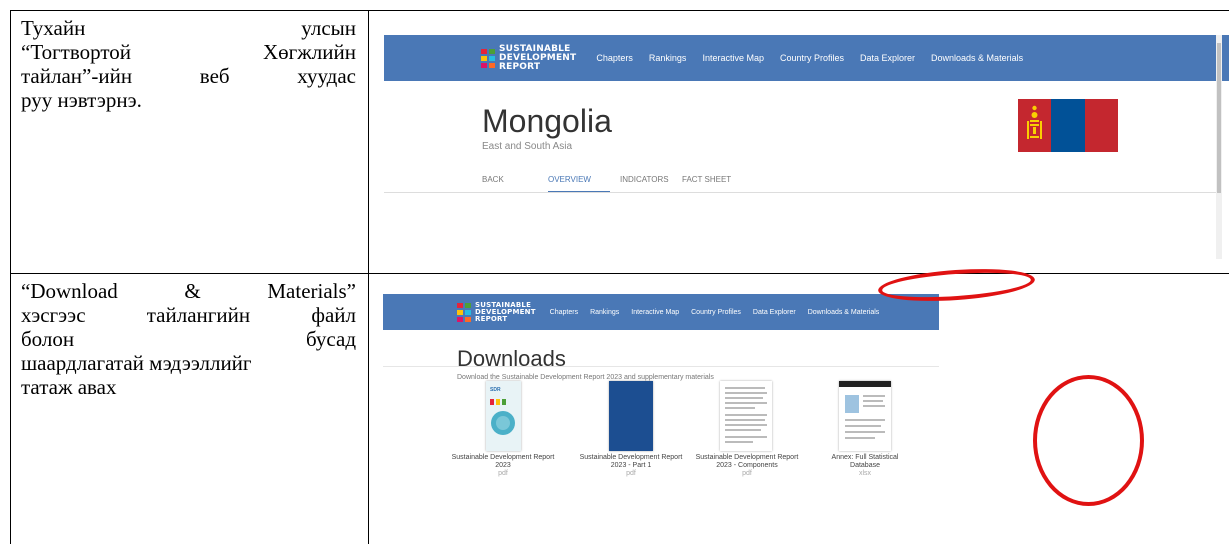 The width and height of the screenshot is (1229, 544). What do you see at coordinates (493, 179) in the screenshot?
I see `tab-back: BACK` at bounding box center [493, 179].